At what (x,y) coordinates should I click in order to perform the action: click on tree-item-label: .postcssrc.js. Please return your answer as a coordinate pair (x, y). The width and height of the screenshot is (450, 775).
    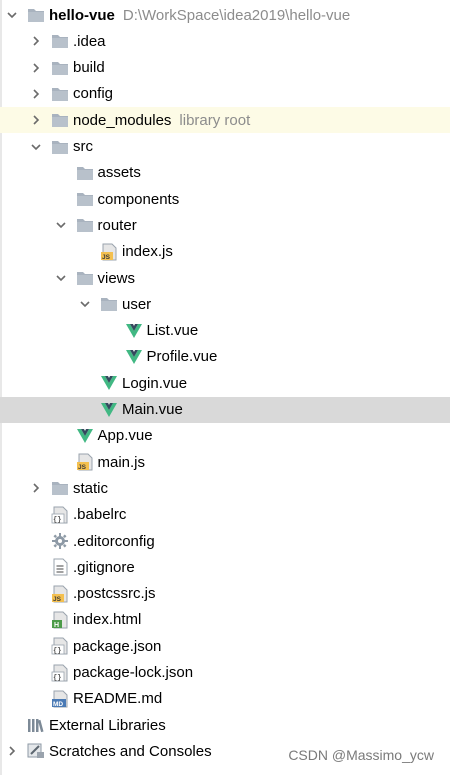
    Looking at the image, I should click on (114, 594).